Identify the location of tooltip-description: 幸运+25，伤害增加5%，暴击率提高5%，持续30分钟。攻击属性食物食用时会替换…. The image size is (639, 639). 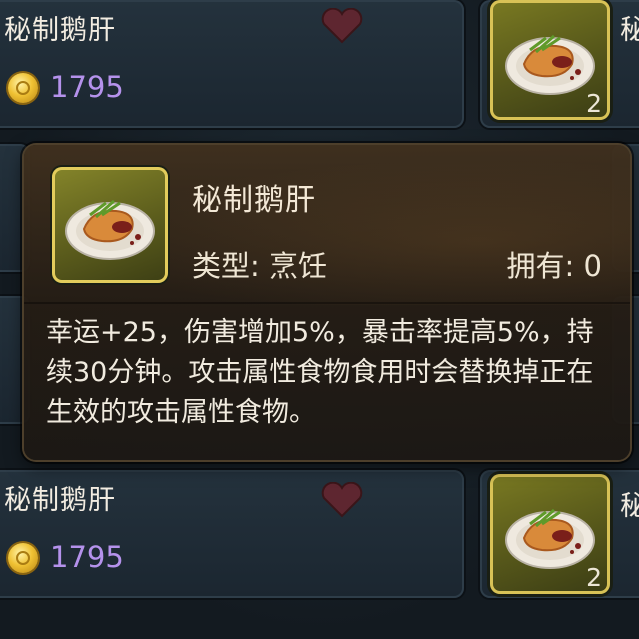
(320, 372).